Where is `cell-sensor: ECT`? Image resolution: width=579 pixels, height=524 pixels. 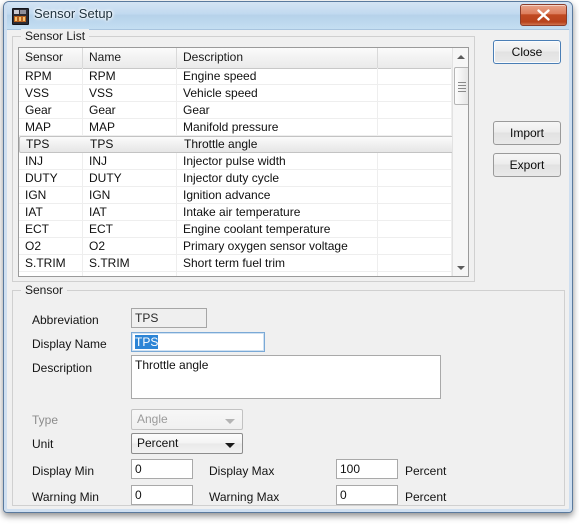
cell-sensor: ECT is located at coordinates (51, 229).